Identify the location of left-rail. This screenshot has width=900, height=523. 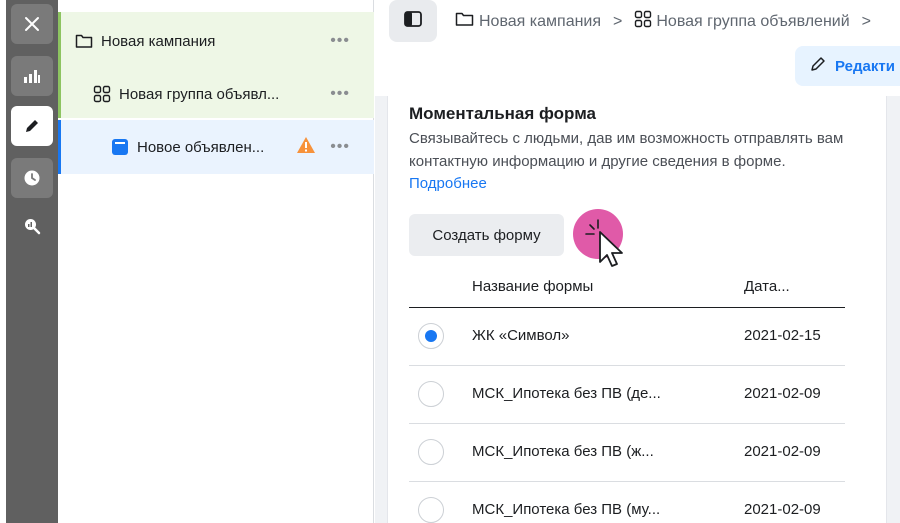
(29, 261).